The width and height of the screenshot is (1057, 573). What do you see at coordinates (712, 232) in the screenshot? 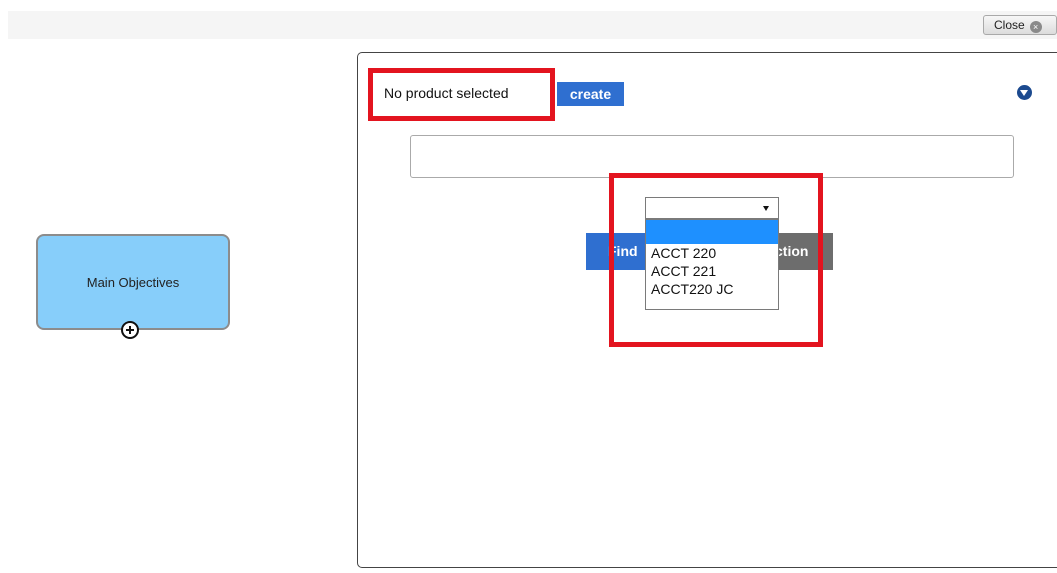
I see `dropdown-option` at bounding box center [712, 232].